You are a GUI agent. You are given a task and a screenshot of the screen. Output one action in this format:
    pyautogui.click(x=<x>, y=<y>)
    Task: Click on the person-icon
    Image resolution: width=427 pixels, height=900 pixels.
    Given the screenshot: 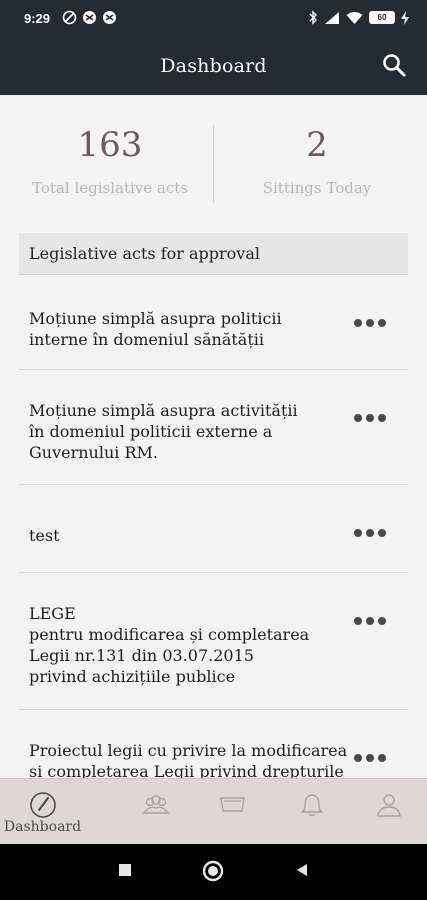 What is the action you would take?
    pyautogui.click(x=389, y=805)
    